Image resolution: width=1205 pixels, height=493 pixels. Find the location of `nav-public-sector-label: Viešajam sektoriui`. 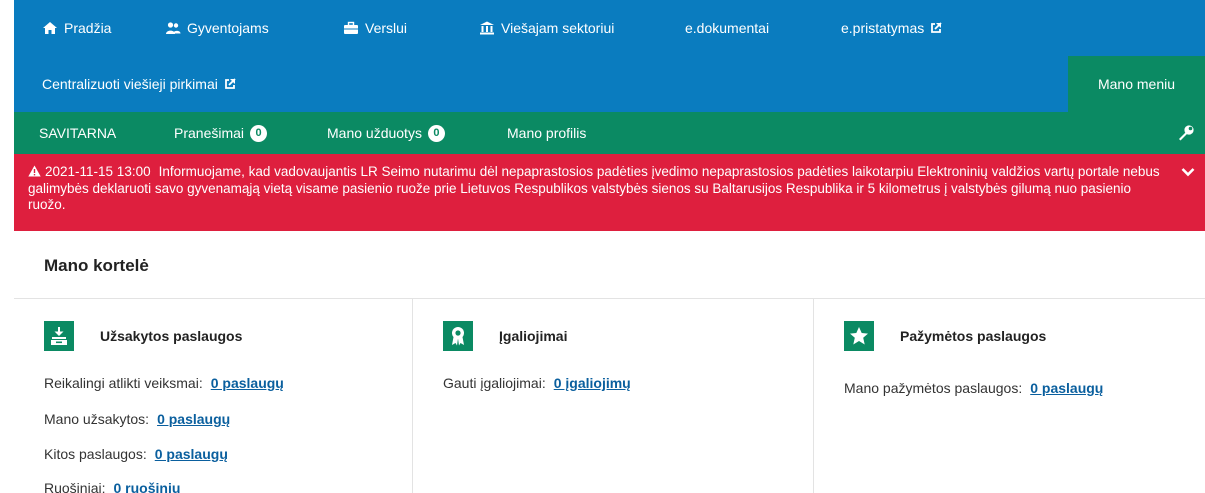

nav-public-sector-label: Viešajam sektoriui is located at coordinates (558, 28).